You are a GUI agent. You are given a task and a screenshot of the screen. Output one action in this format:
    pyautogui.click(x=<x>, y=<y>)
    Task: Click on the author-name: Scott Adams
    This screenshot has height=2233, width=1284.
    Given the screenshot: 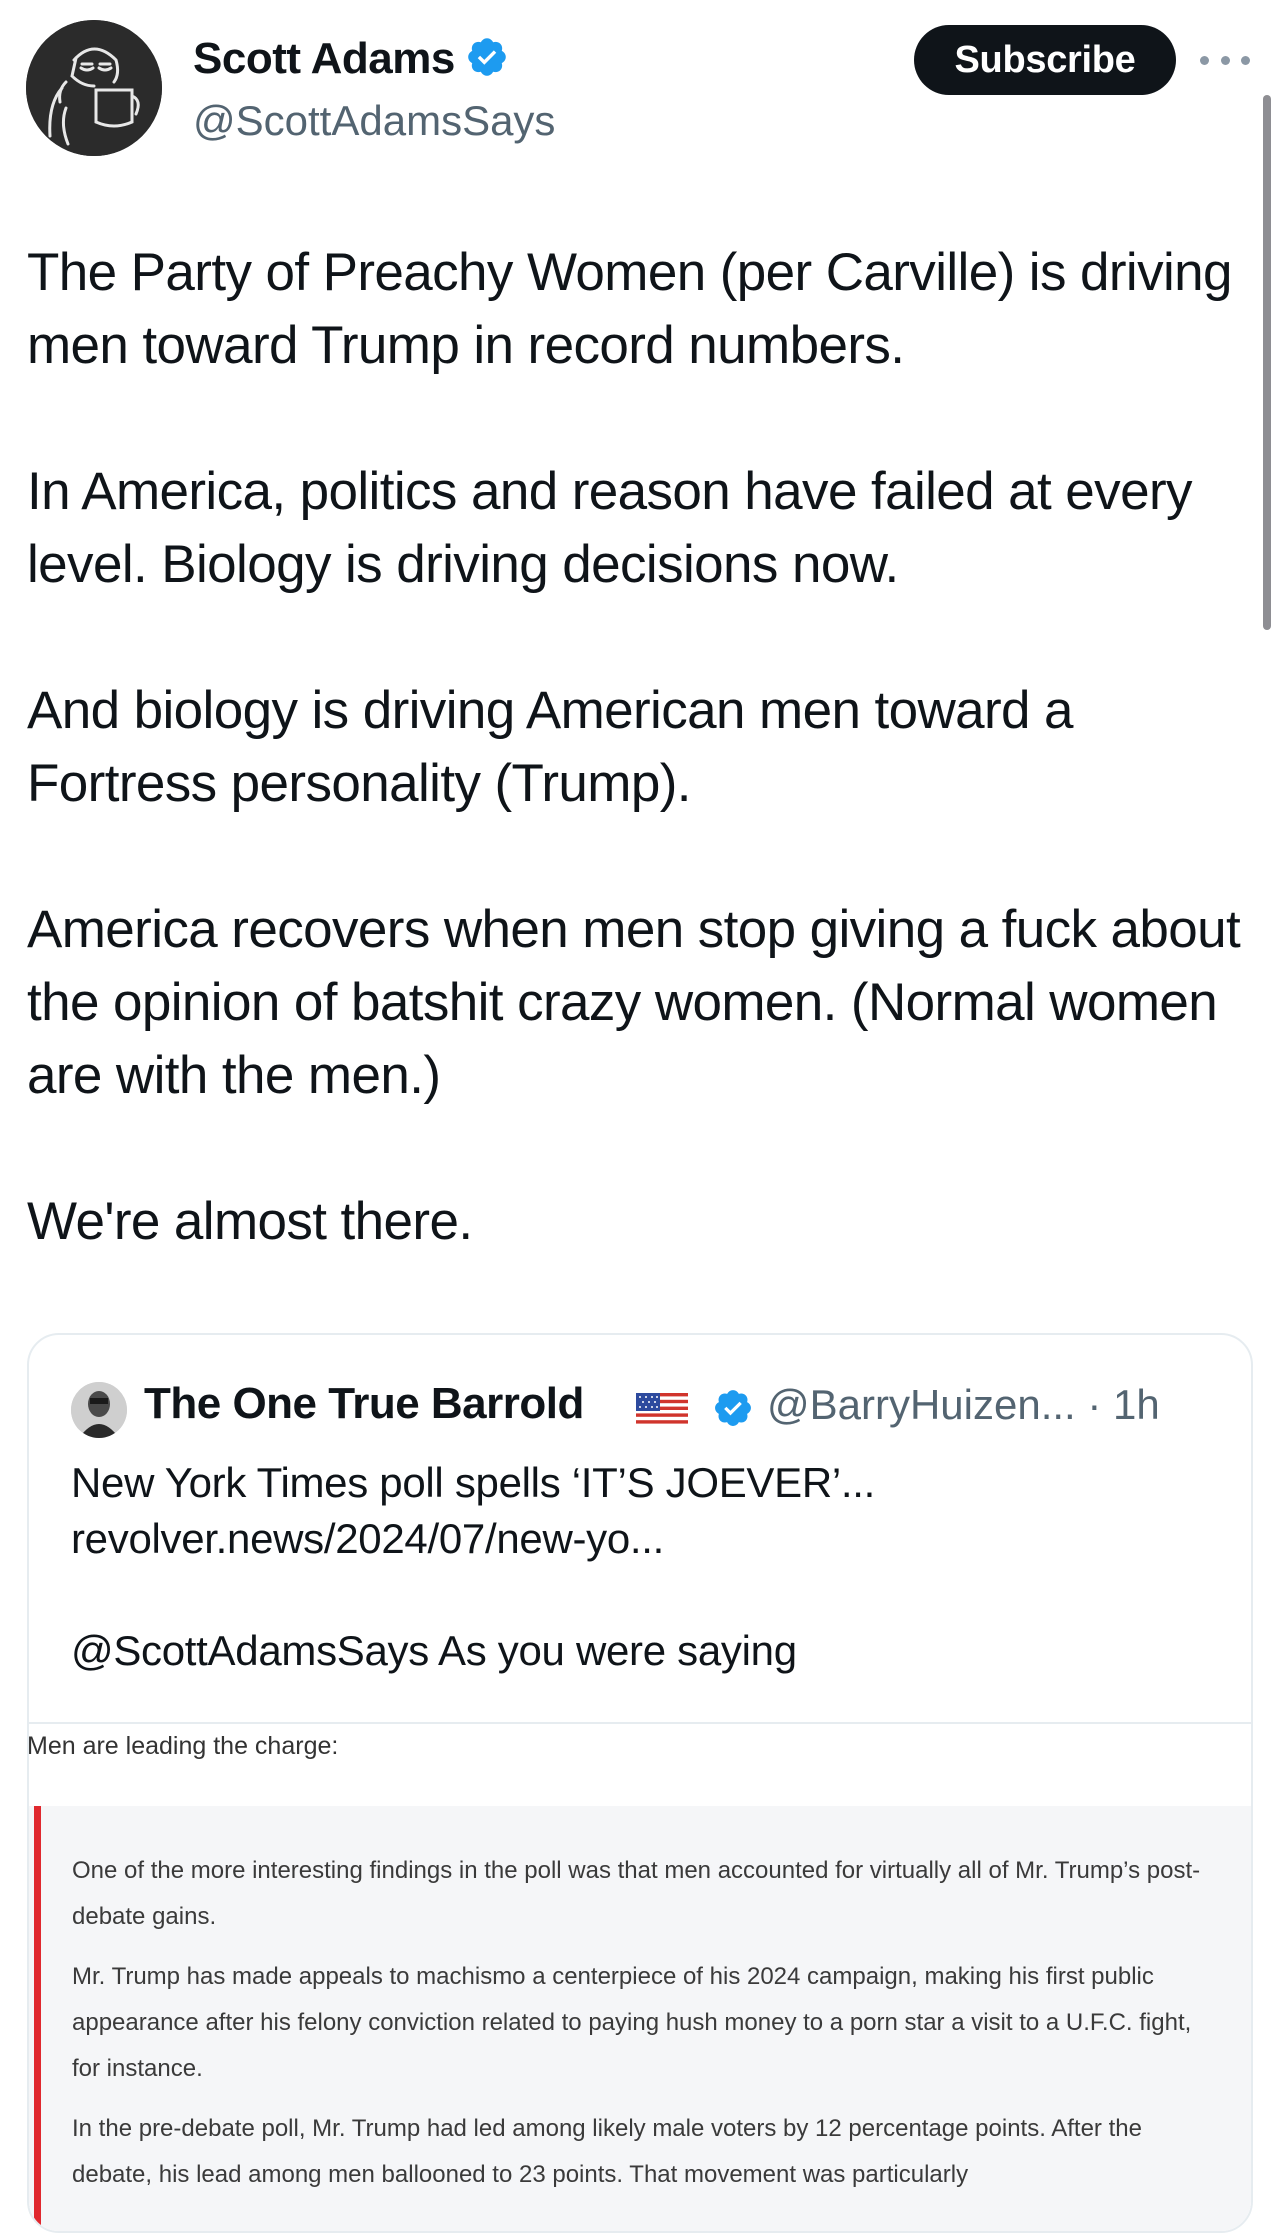 What is the action you would take?
    pyautogui.click(x=351, y=59)
    